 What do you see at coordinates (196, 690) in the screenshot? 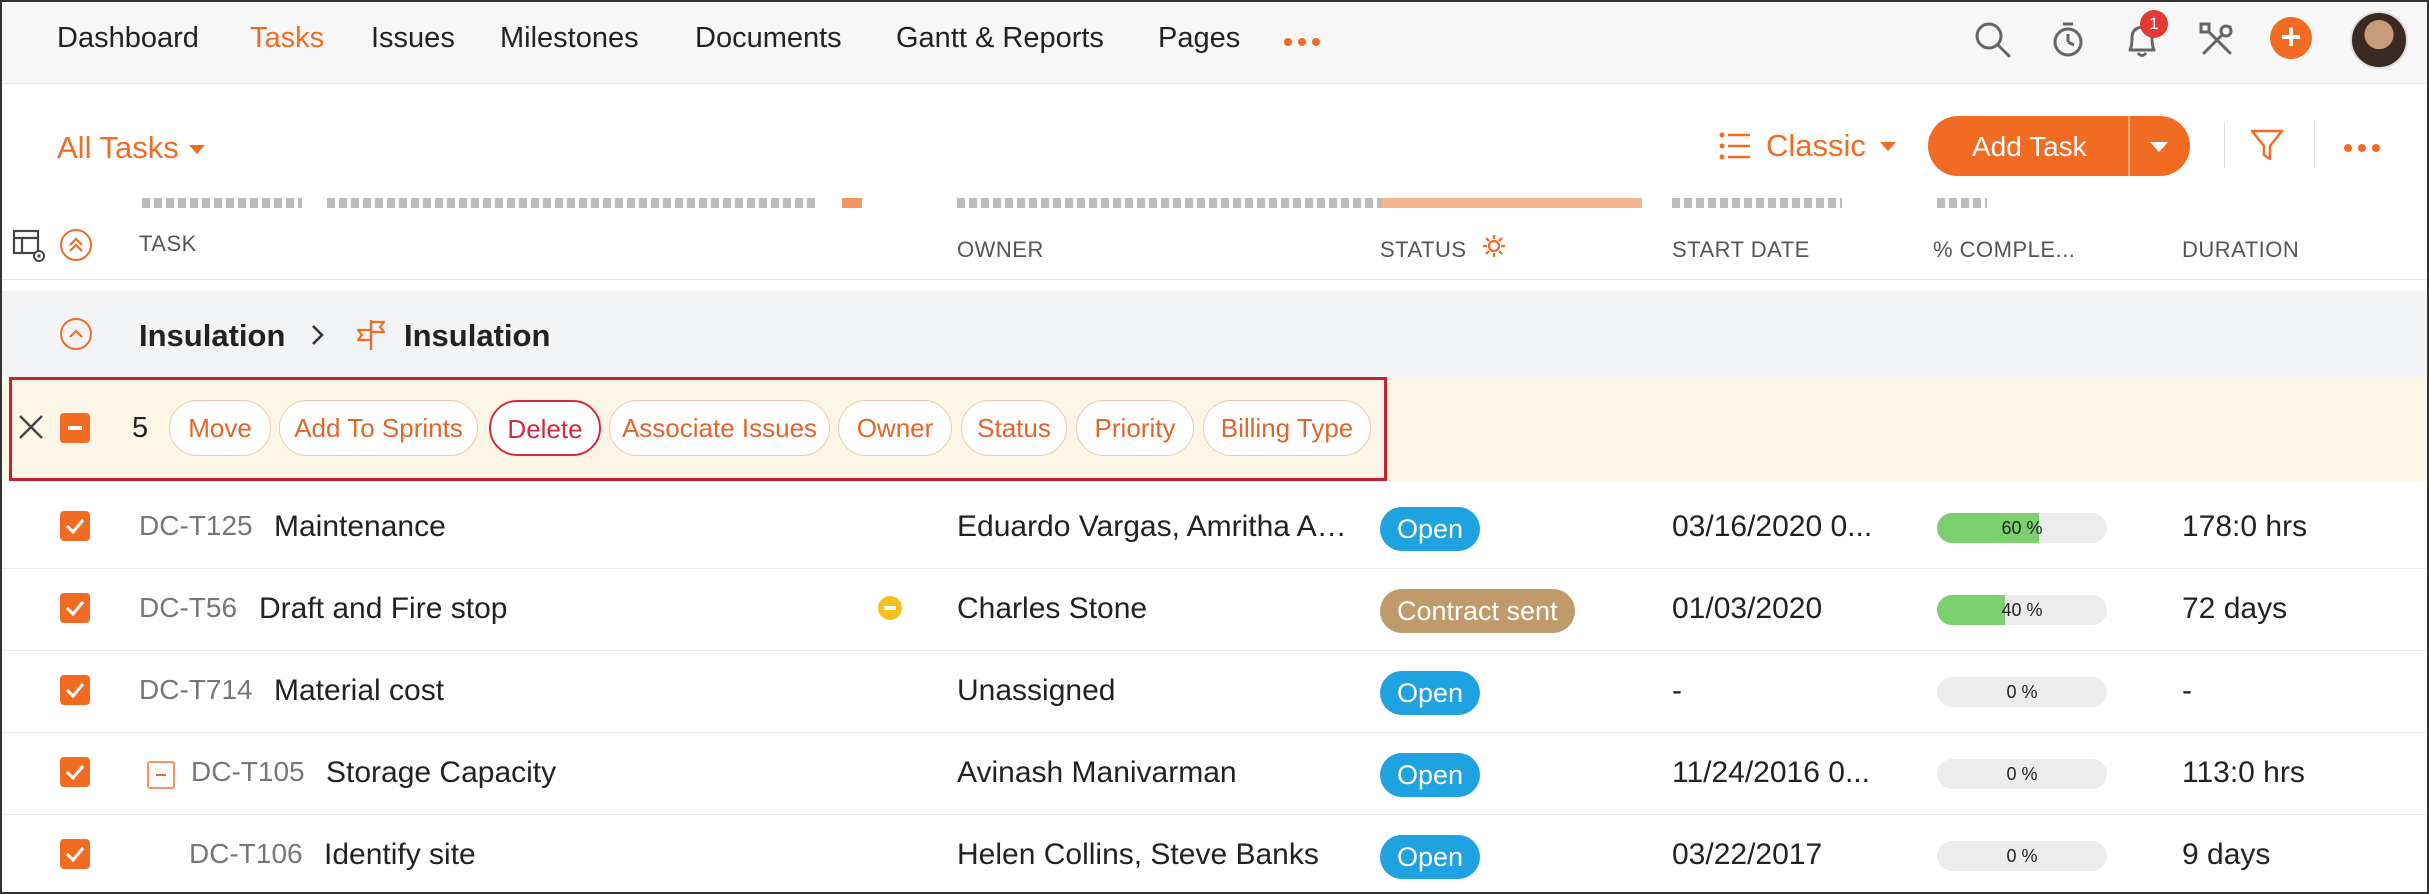
I see `task-id: DC-T714` at bounding box center [196, 690].